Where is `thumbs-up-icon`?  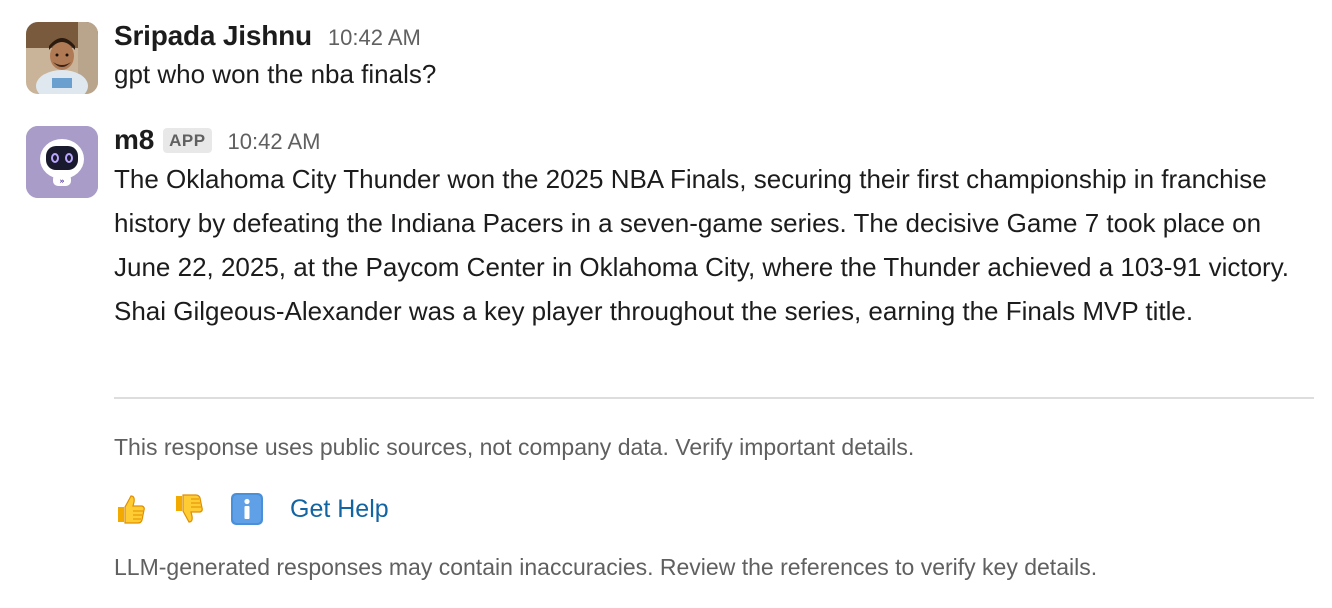
thumbs-up-icon is located at coordinates (131, 509).